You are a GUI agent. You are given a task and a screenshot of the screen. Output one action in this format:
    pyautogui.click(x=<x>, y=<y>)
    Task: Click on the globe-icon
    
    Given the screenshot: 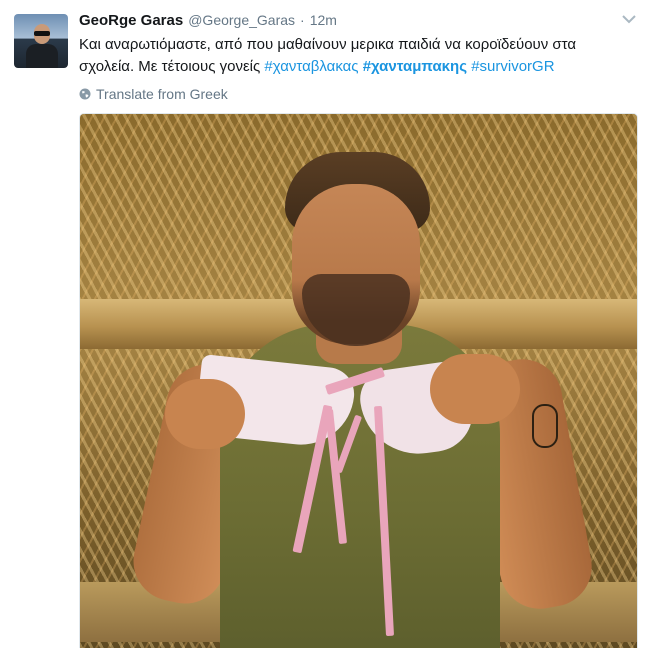 What is the action you would take?
    pyautogui.click(x=85, y=94)
    